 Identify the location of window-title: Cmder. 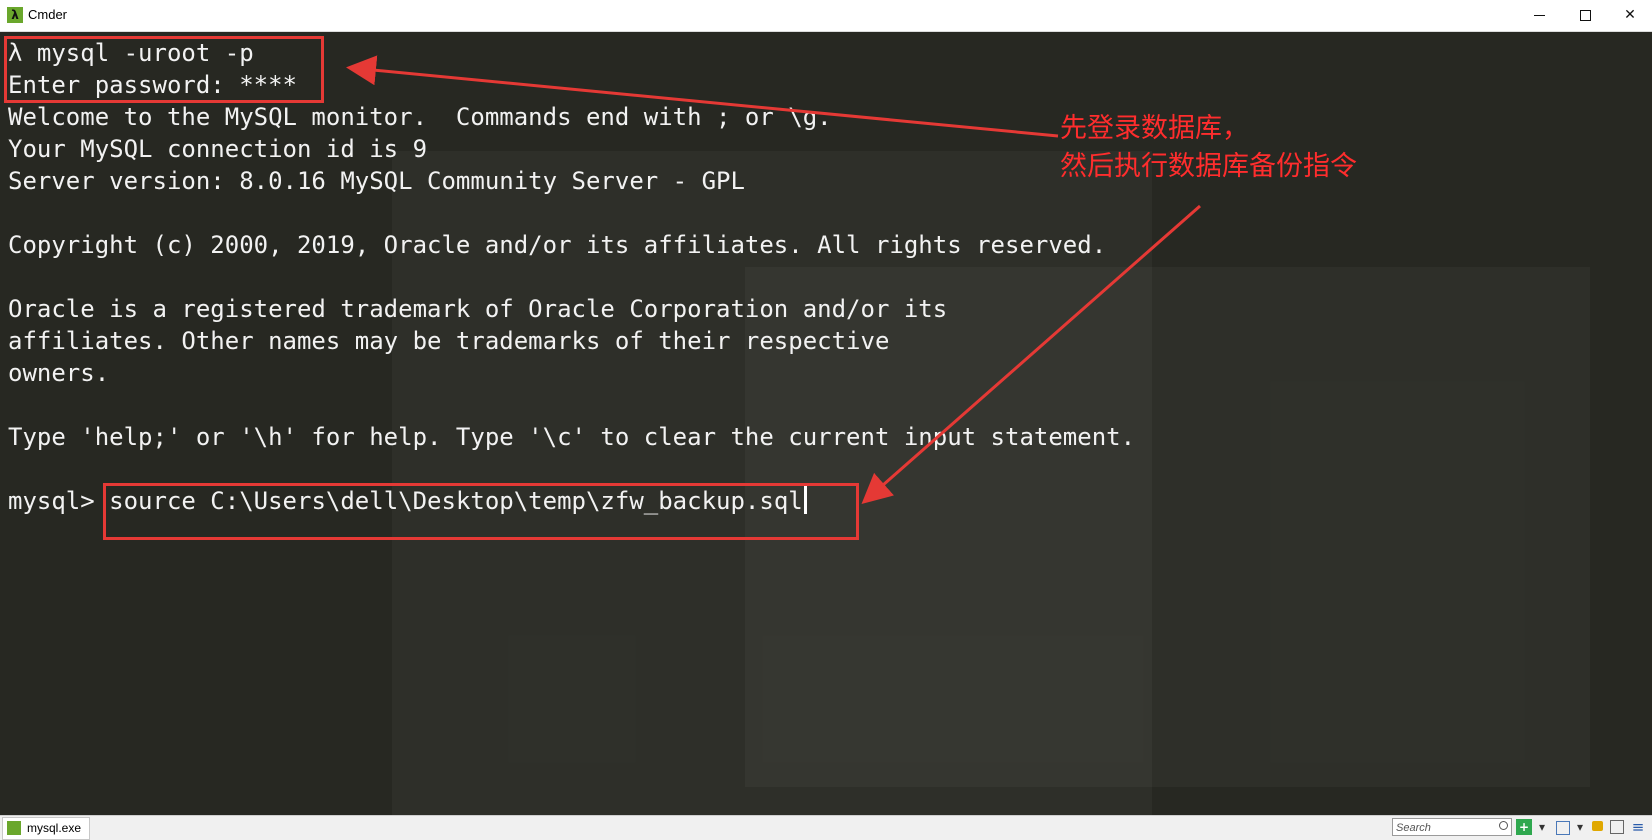
(48, 14).